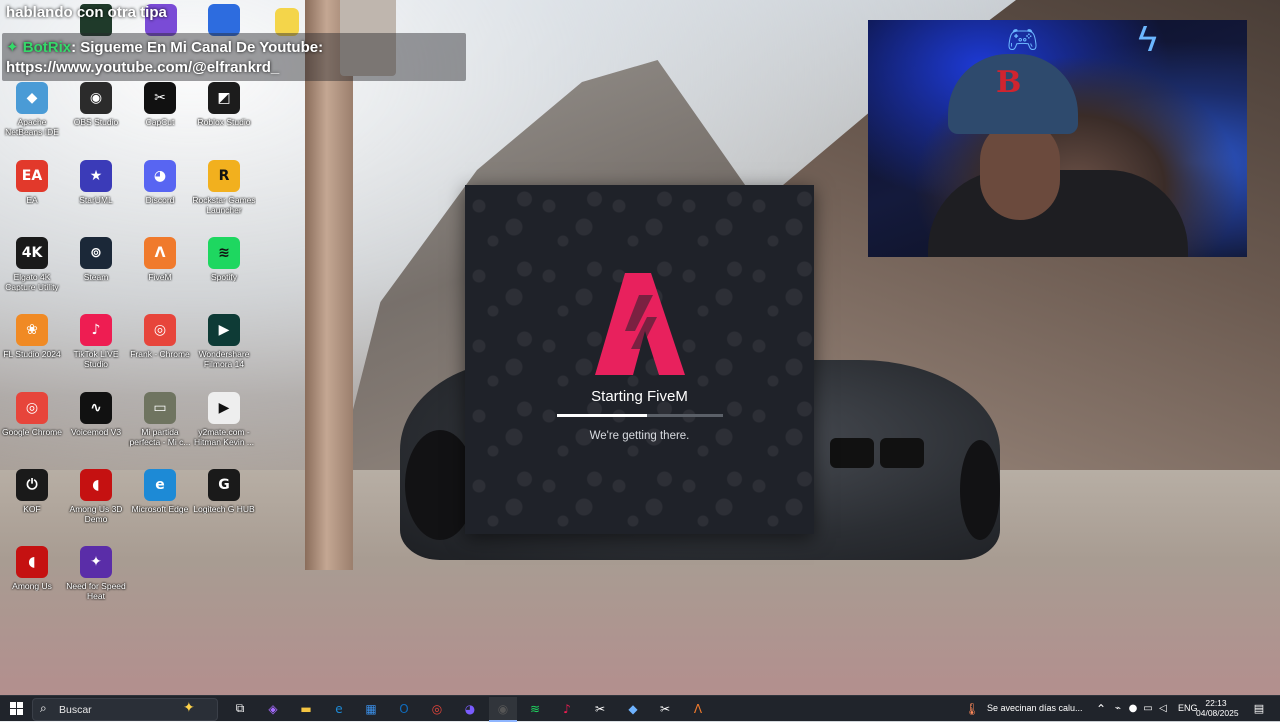  I want to click on notifications-icon: ▤, so click(1259, 708).